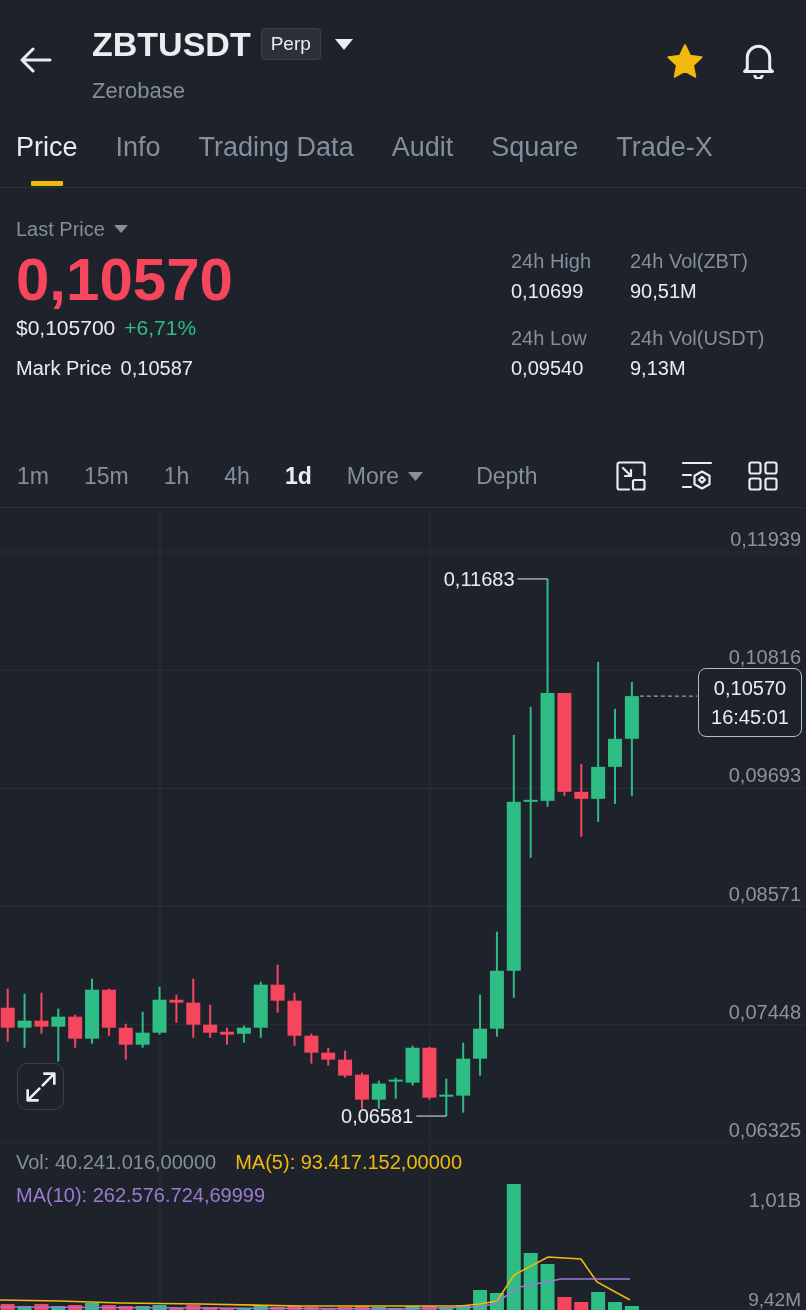 The width and height of the screenshot is (806, 1310). Describe the element at coordinates (237, 476) in the screenshot. I see `interval-tab: 4h` at that location.